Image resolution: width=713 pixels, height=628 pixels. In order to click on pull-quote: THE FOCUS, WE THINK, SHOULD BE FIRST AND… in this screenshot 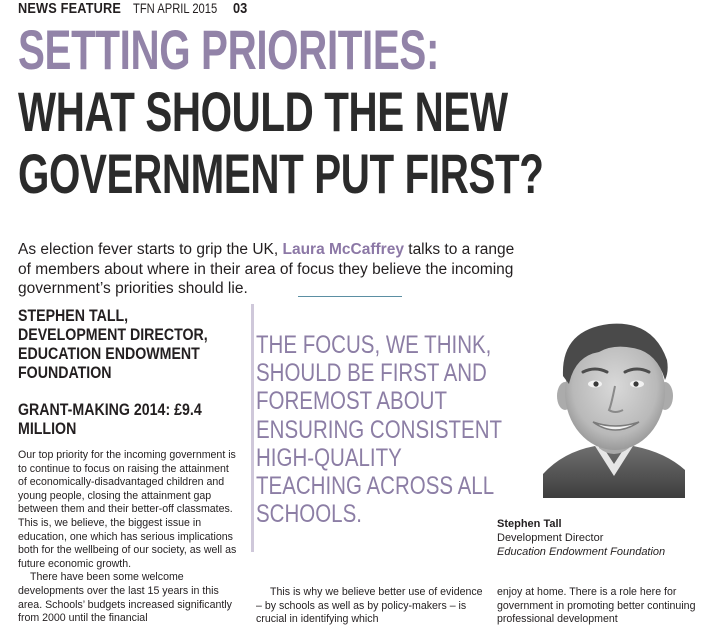, I will do `click(379, 430)`.